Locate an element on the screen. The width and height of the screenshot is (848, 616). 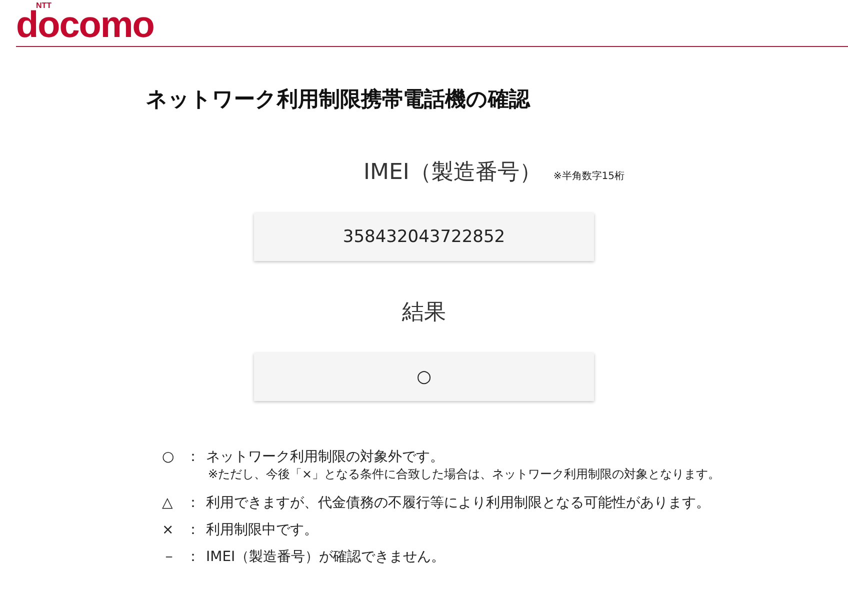
result-value-box: ○ is located at coordinates (424, 377).